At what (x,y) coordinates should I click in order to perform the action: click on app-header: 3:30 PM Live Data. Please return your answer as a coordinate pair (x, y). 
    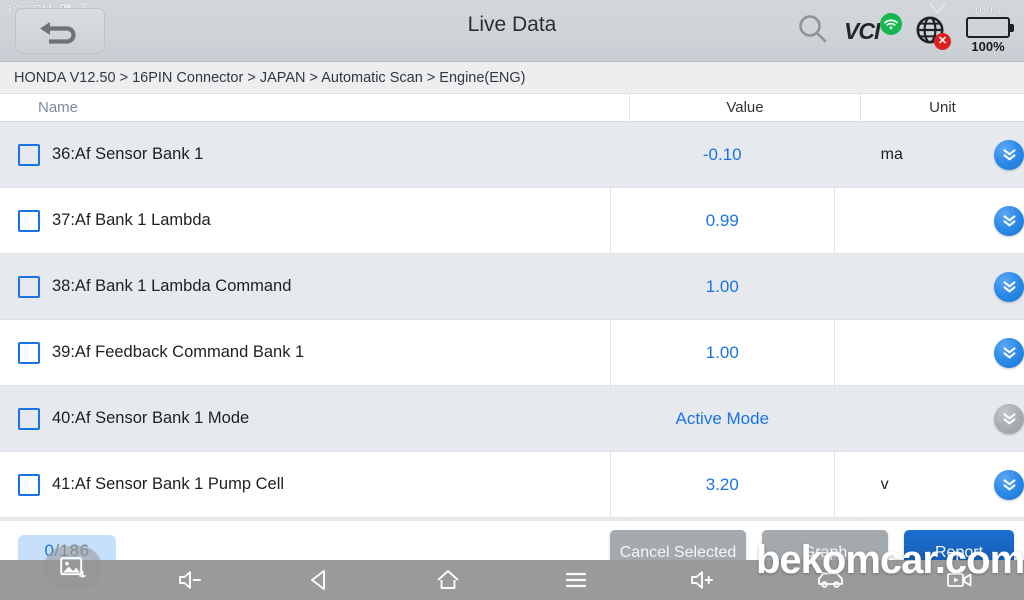
    Looking at the image, I should click on (512, 31).